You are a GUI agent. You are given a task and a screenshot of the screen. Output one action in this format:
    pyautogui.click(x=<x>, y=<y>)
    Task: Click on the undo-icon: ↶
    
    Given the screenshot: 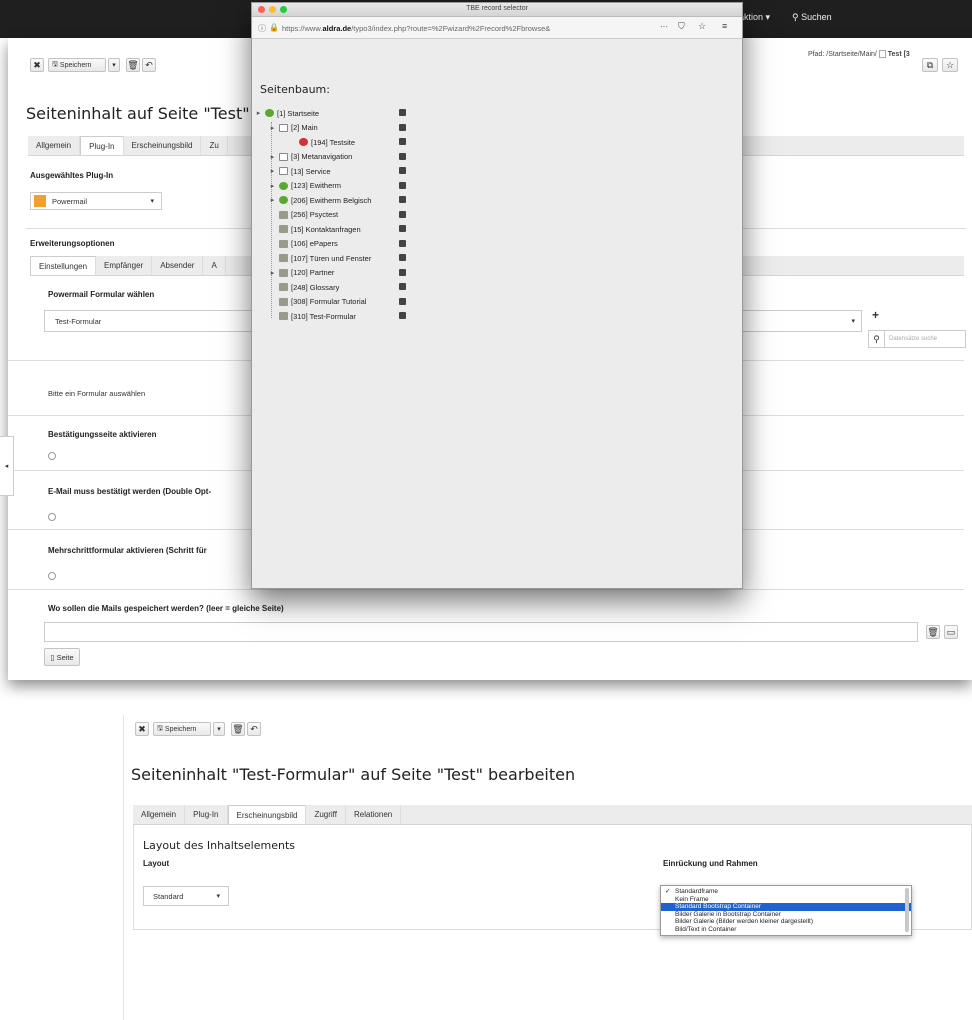 What is the action you would take?
    pyautogui.click(x=254, y=728)
    